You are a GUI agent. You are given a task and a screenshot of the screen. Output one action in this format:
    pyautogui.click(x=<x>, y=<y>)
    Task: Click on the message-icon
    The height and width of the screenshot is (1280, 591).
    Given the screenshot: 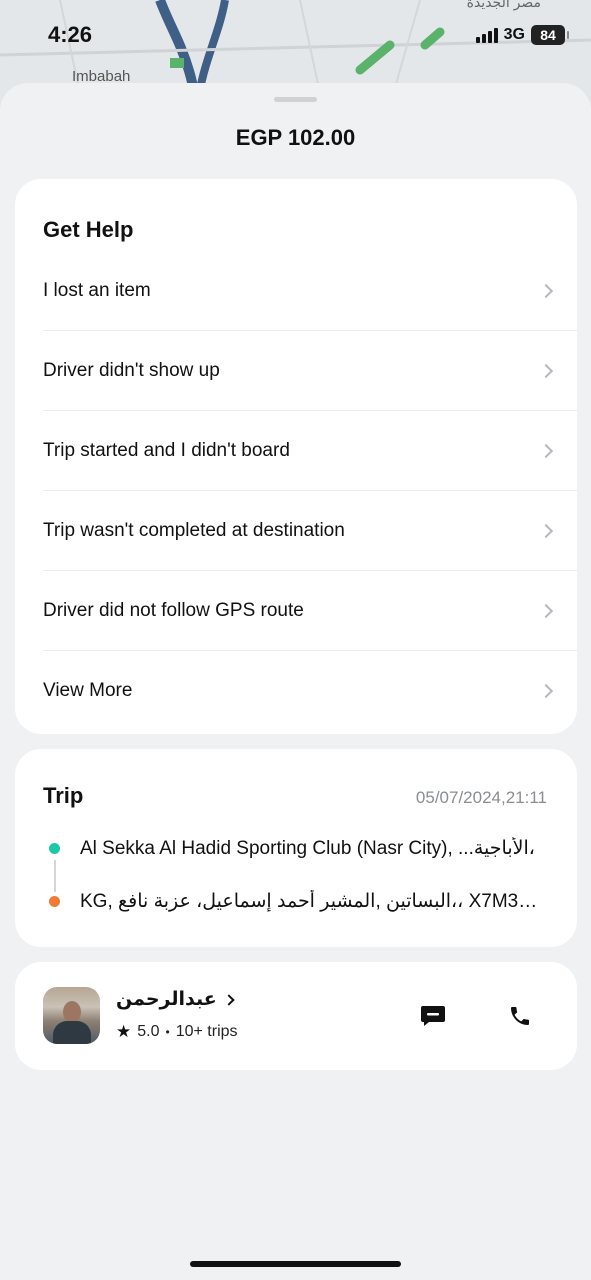 What is the action you would take?
    pyautogui.click(x=433, y=1016)
    